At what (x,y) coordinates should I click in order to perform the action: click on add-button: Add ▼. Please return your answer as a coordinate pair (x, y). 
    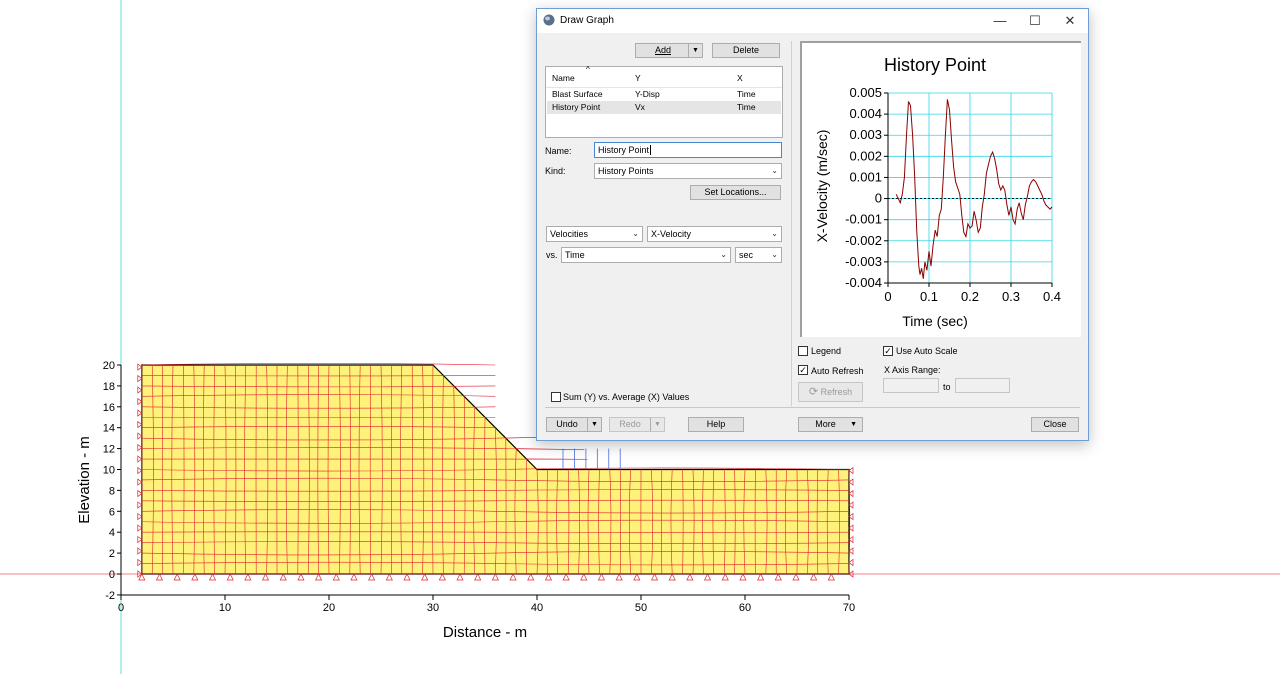
    Looking at the image, I should click on (669, 50).